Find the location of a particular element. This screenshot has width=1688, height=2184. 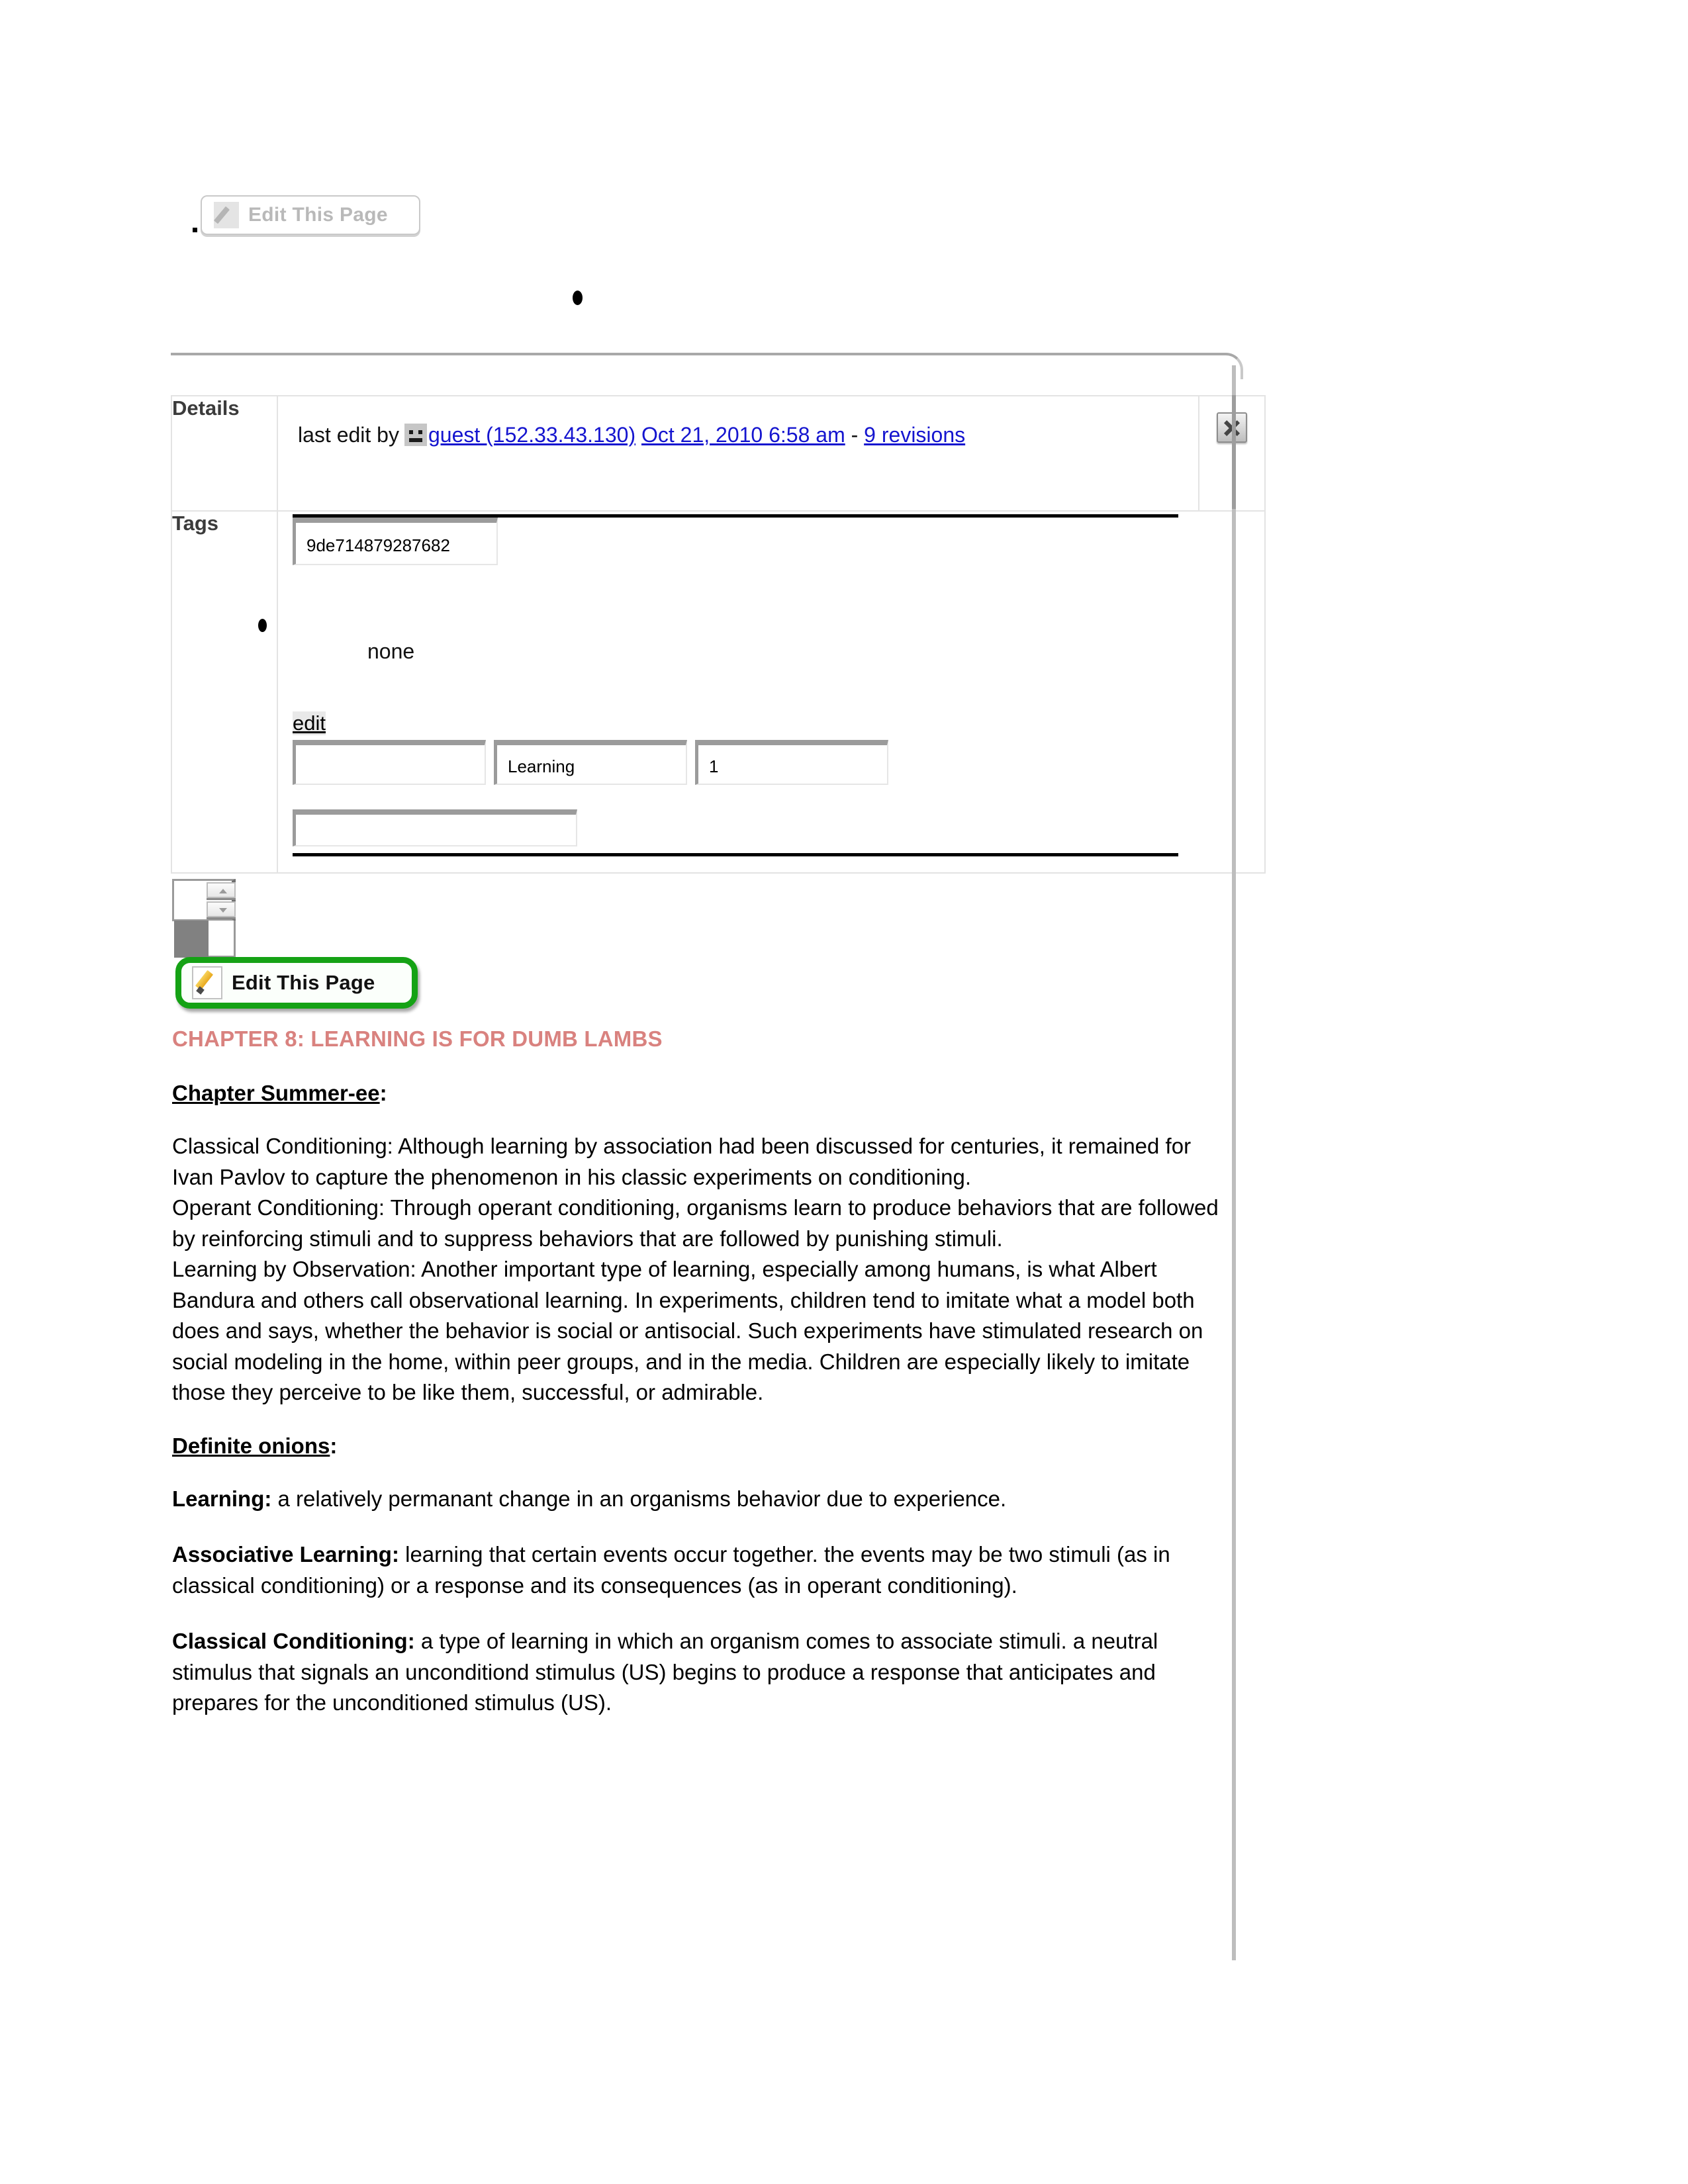

tags-label: Tags is located at coordinates (195, 523).